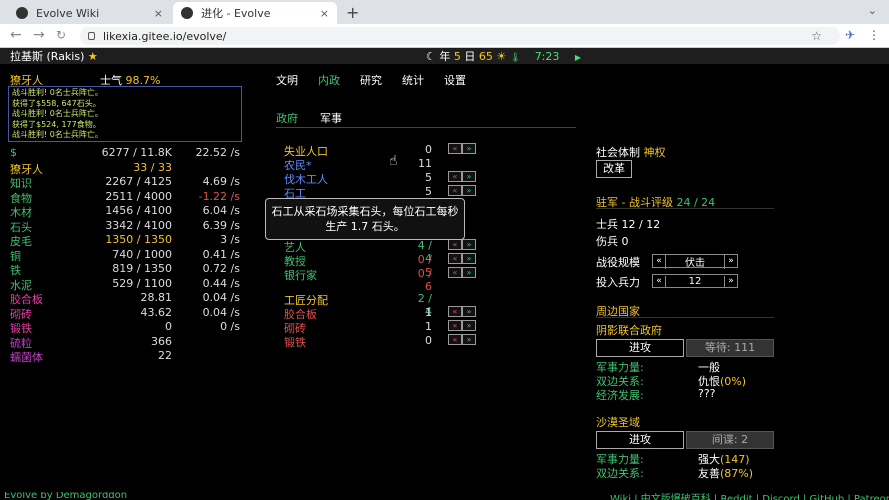 This screenshot has width=889, height=500. Describe the element at coordinates (329, 80) in the screenshot. I see `tab-civics: 内政` at that location.